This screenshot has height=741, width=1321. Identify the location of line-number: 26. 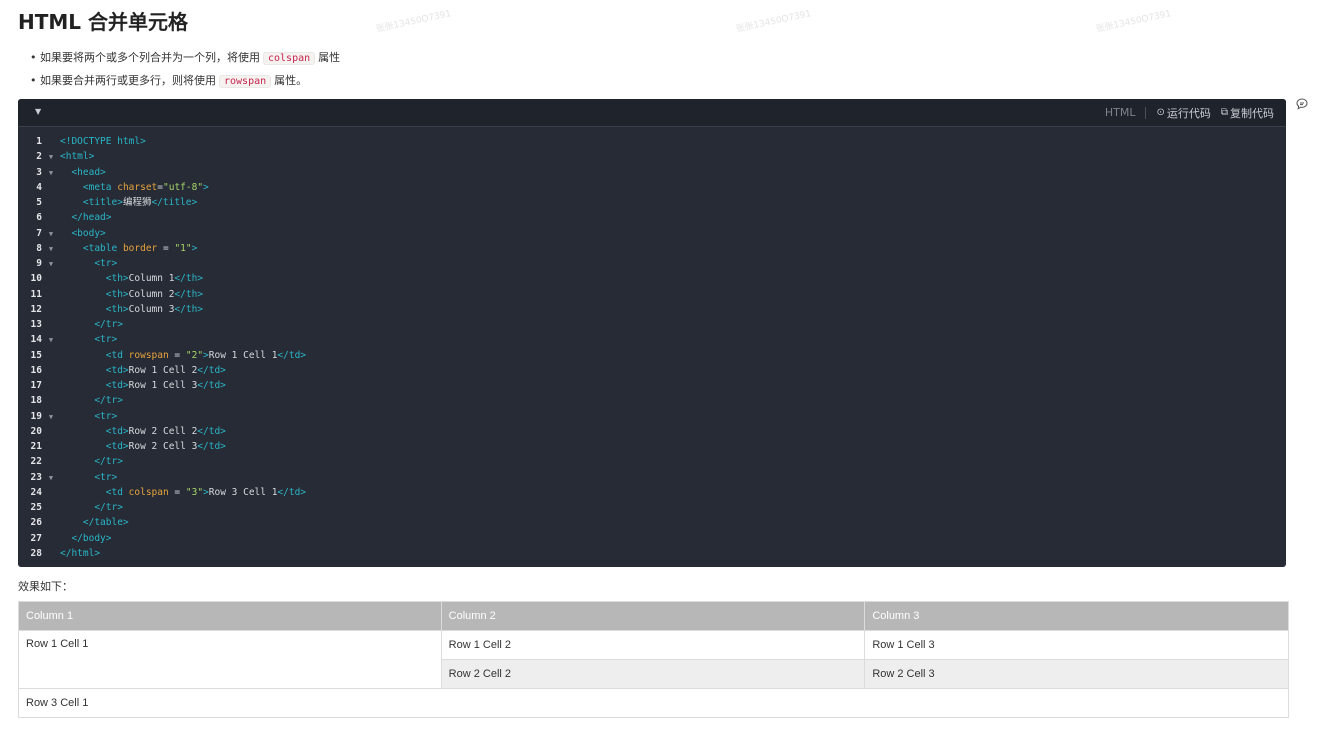
(36, 523).